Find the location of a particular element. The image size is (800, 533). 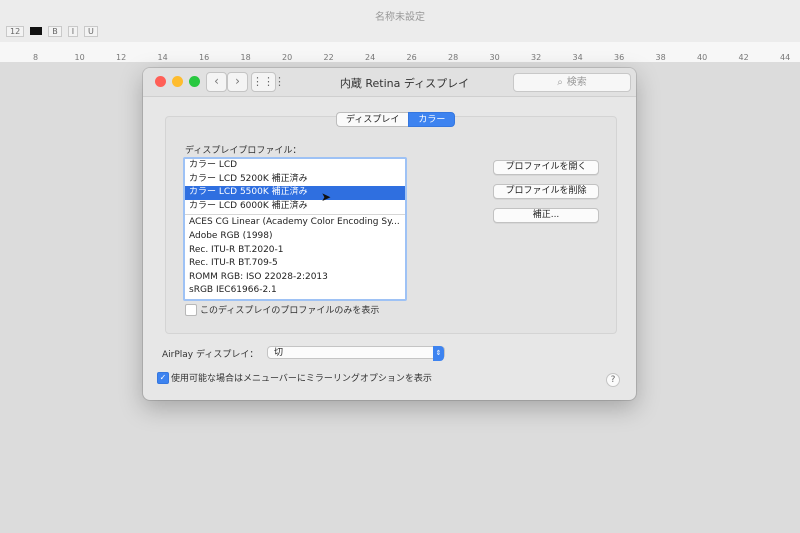

airplay-label: AirPlay ディスプレイ： is located at coordinates (210, 355).